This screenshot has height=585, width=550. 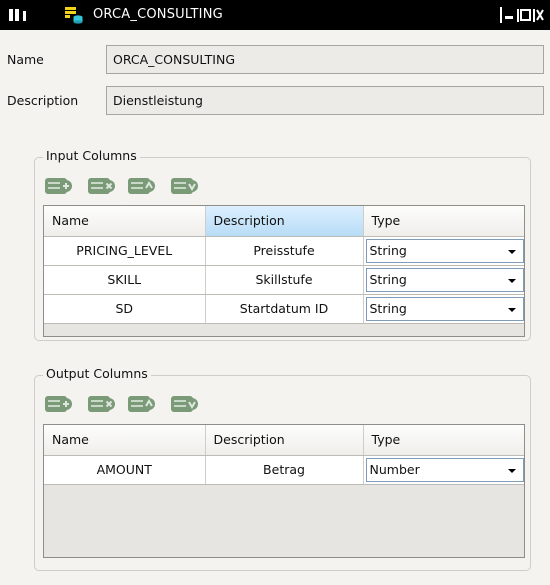 I want to click on window-controls, so click(x=522, y=15).